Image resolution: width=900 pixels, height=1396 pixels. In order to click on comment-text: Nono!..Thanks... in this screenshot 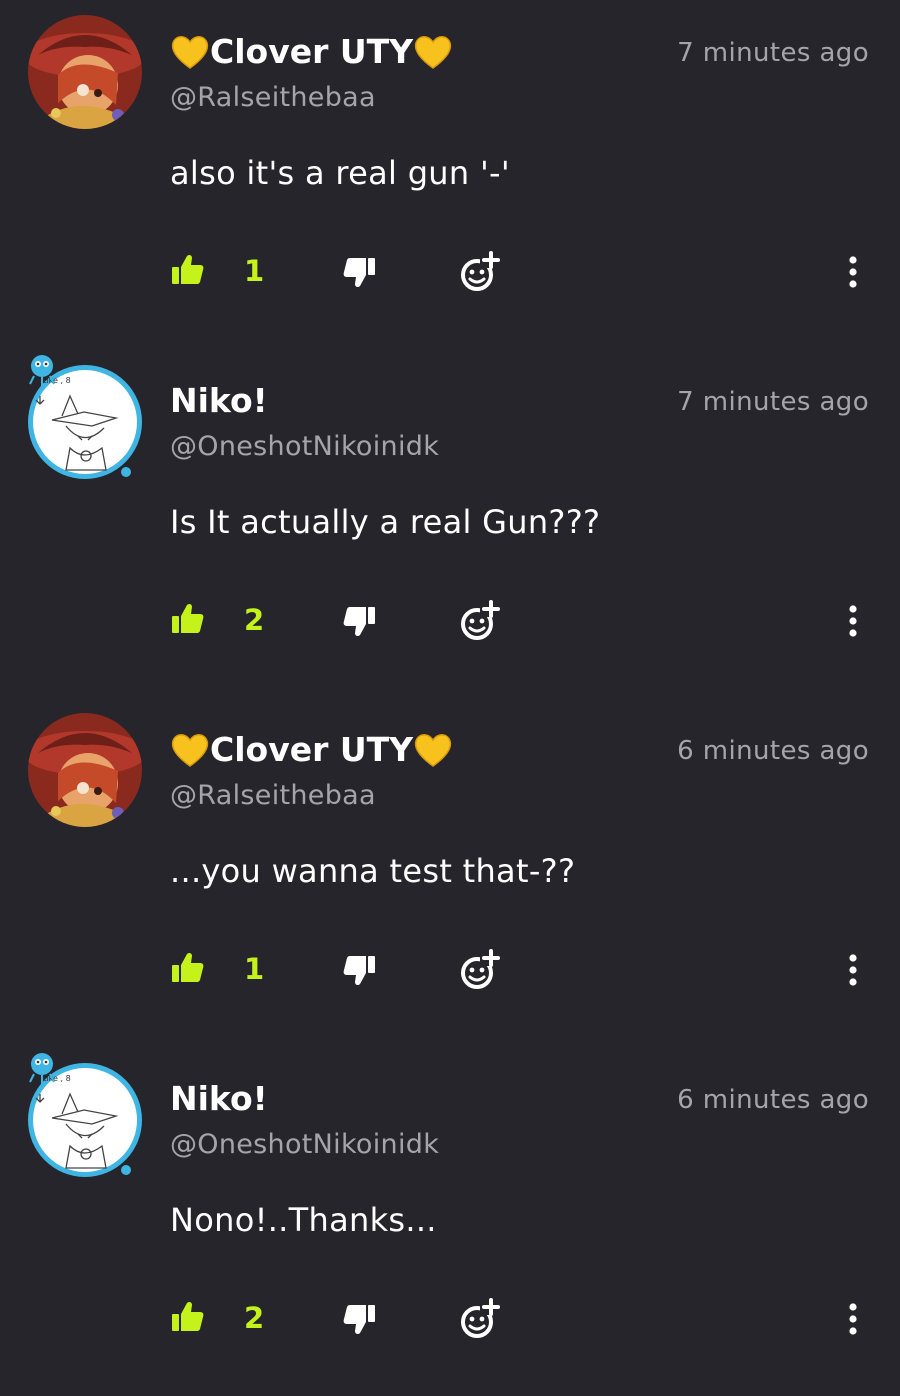, I will do `click(303, 1220)`.